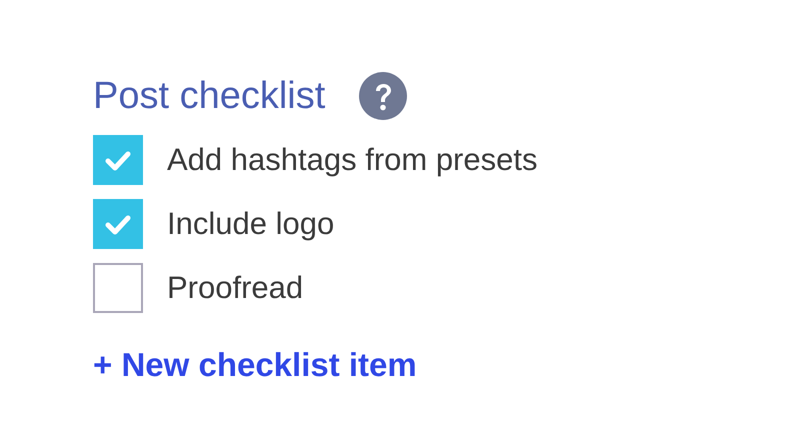 The image size is (786, 423). What do you see at coordinates (250, 224) in the screenshot?
I see `checklist-item-label: Include logo` at bounding box center [250, 224].